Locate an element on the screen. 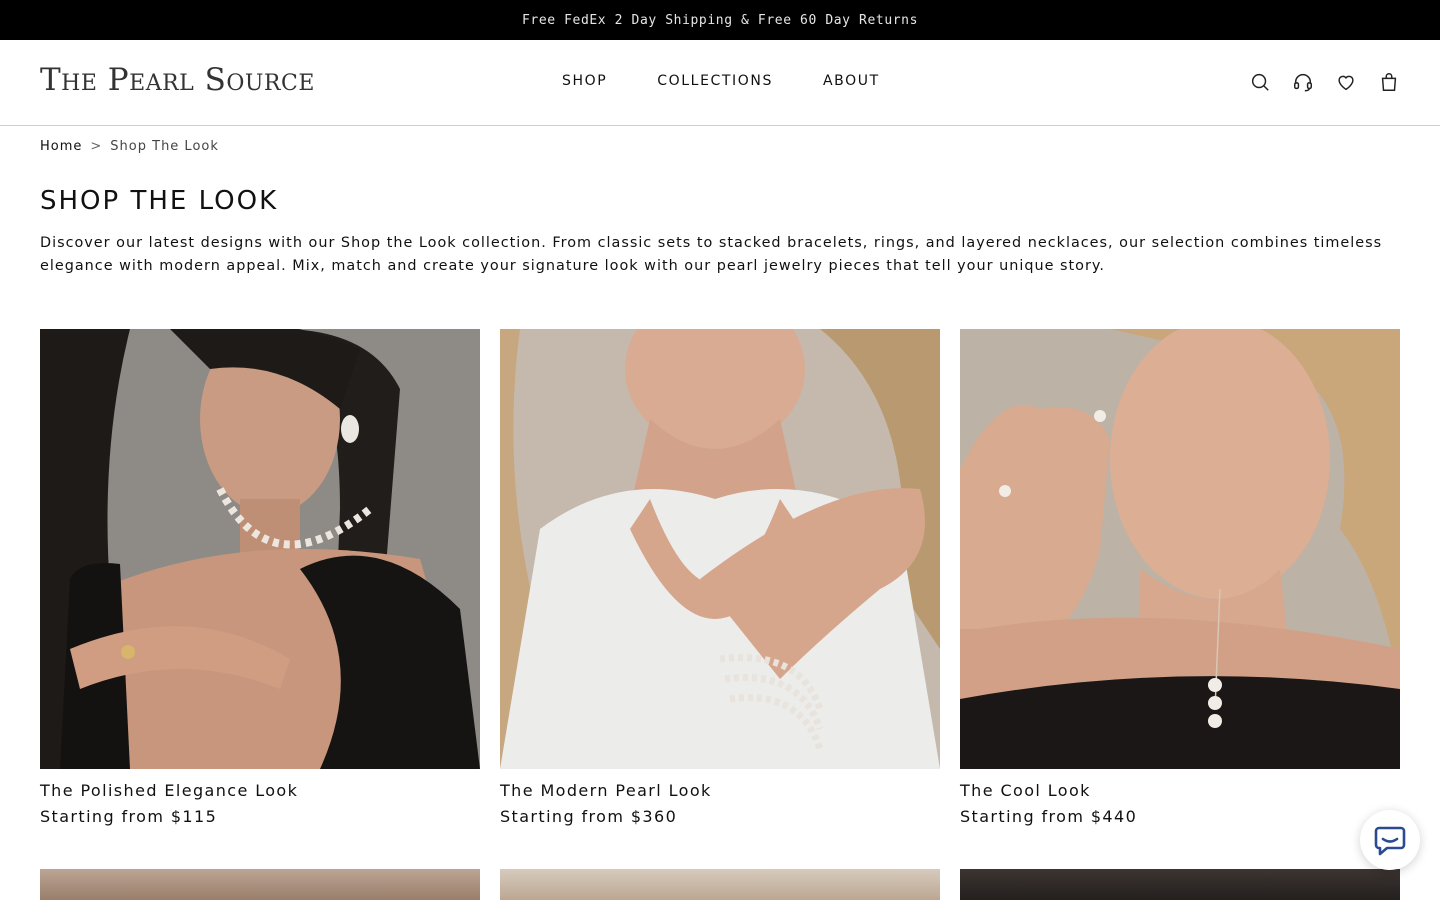 The width and height of the screenshot is (1440, 900). product-name: The Cool Look is located at coordinates (1180, 790).